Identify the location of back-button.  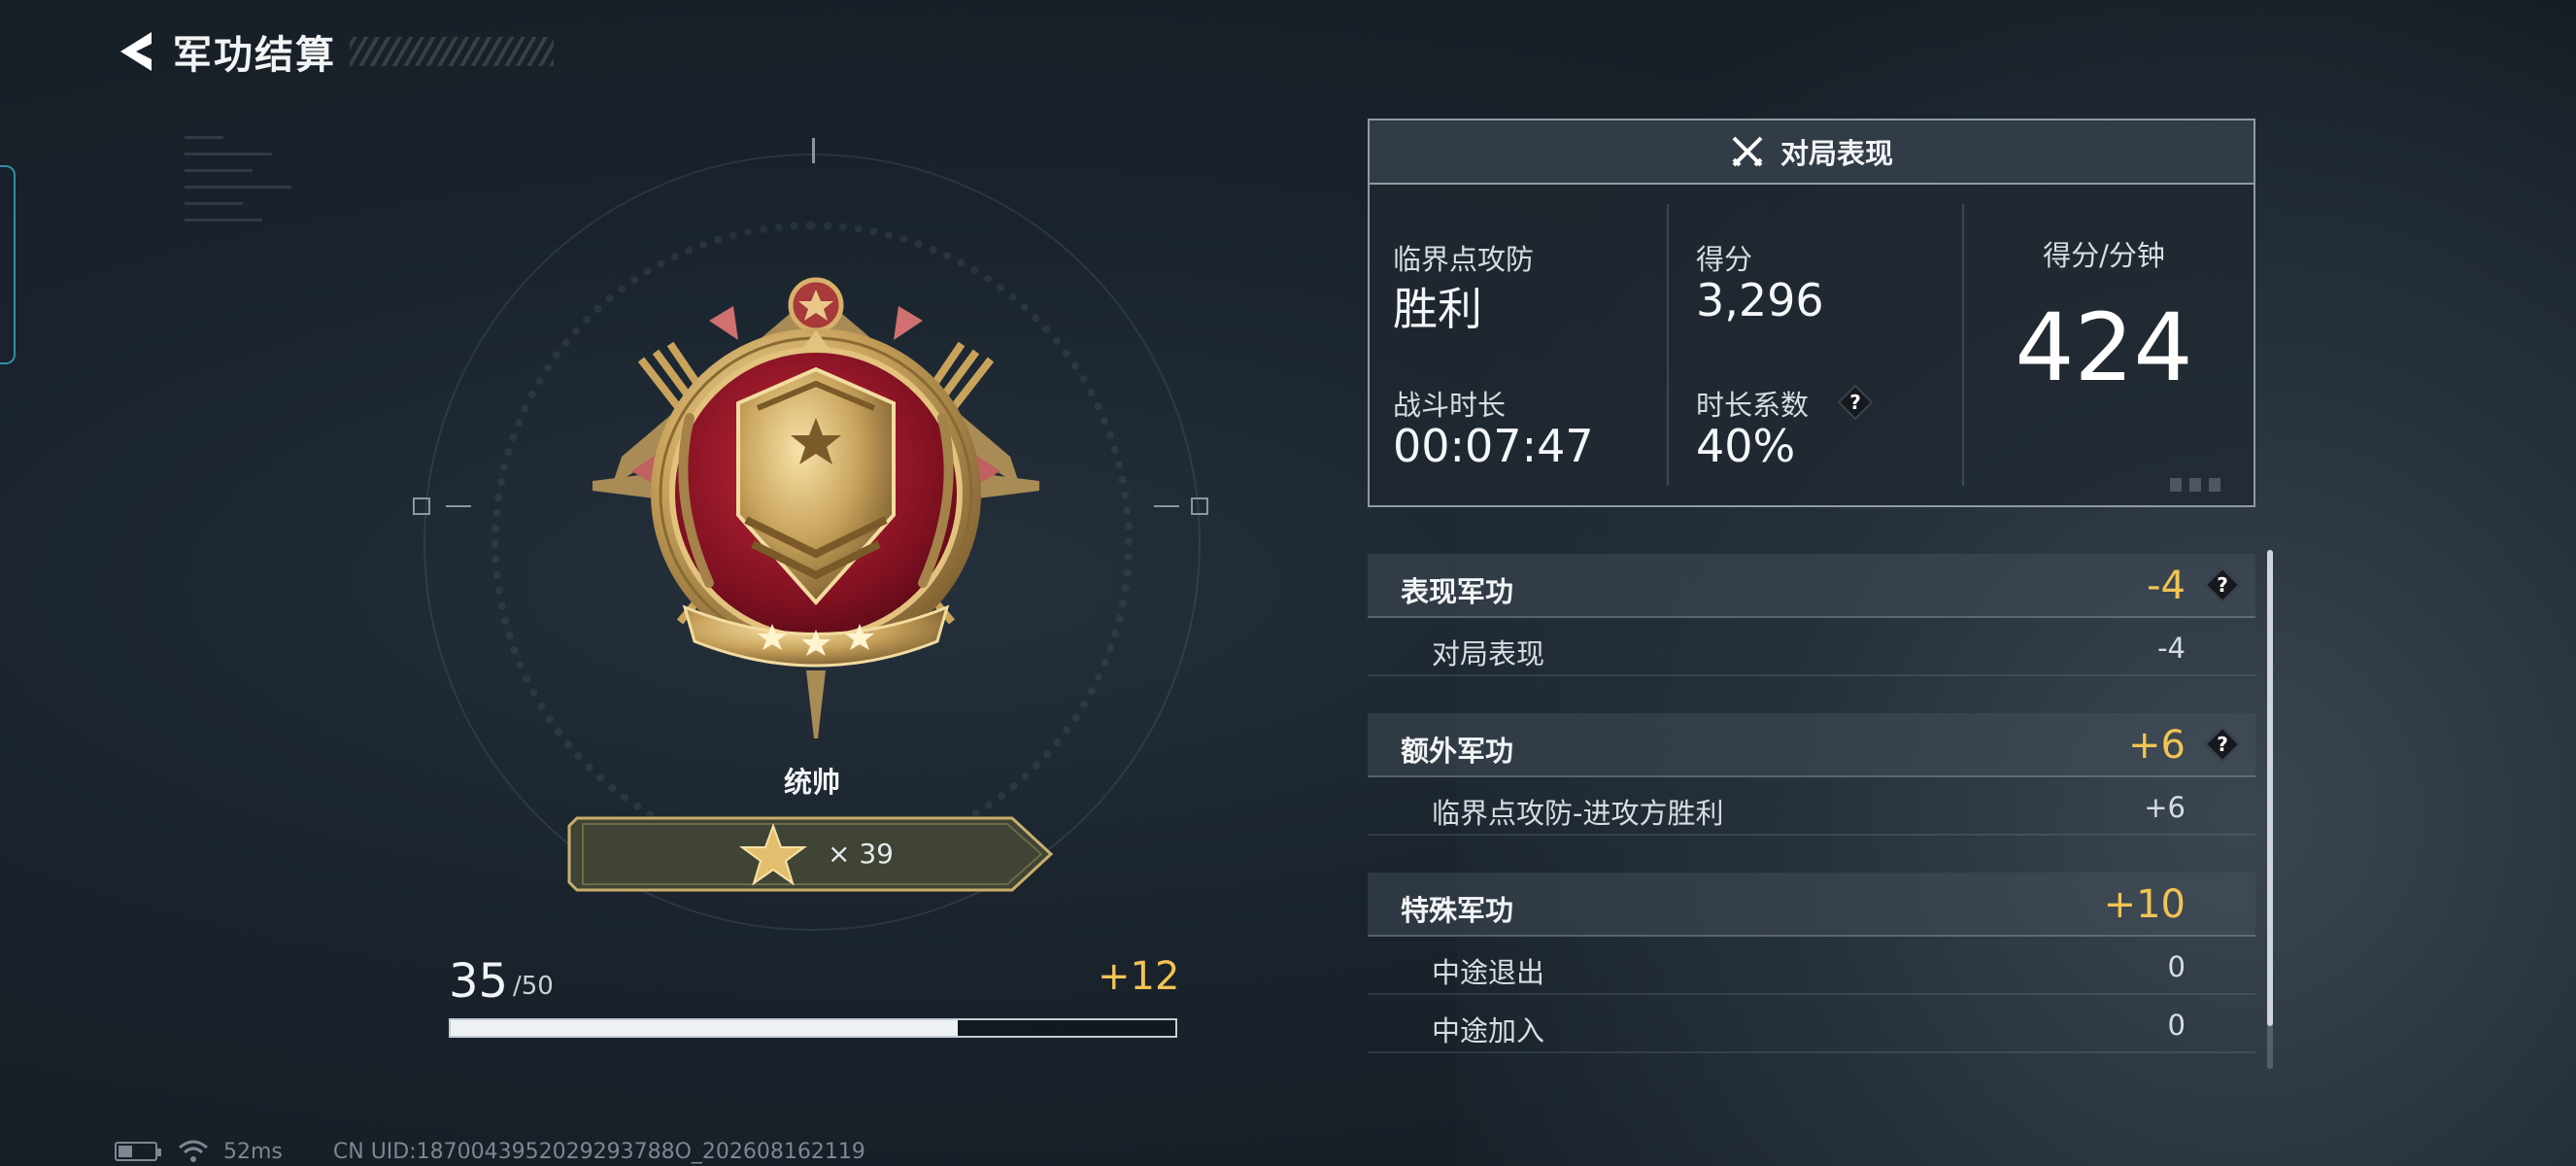
(136, 51).